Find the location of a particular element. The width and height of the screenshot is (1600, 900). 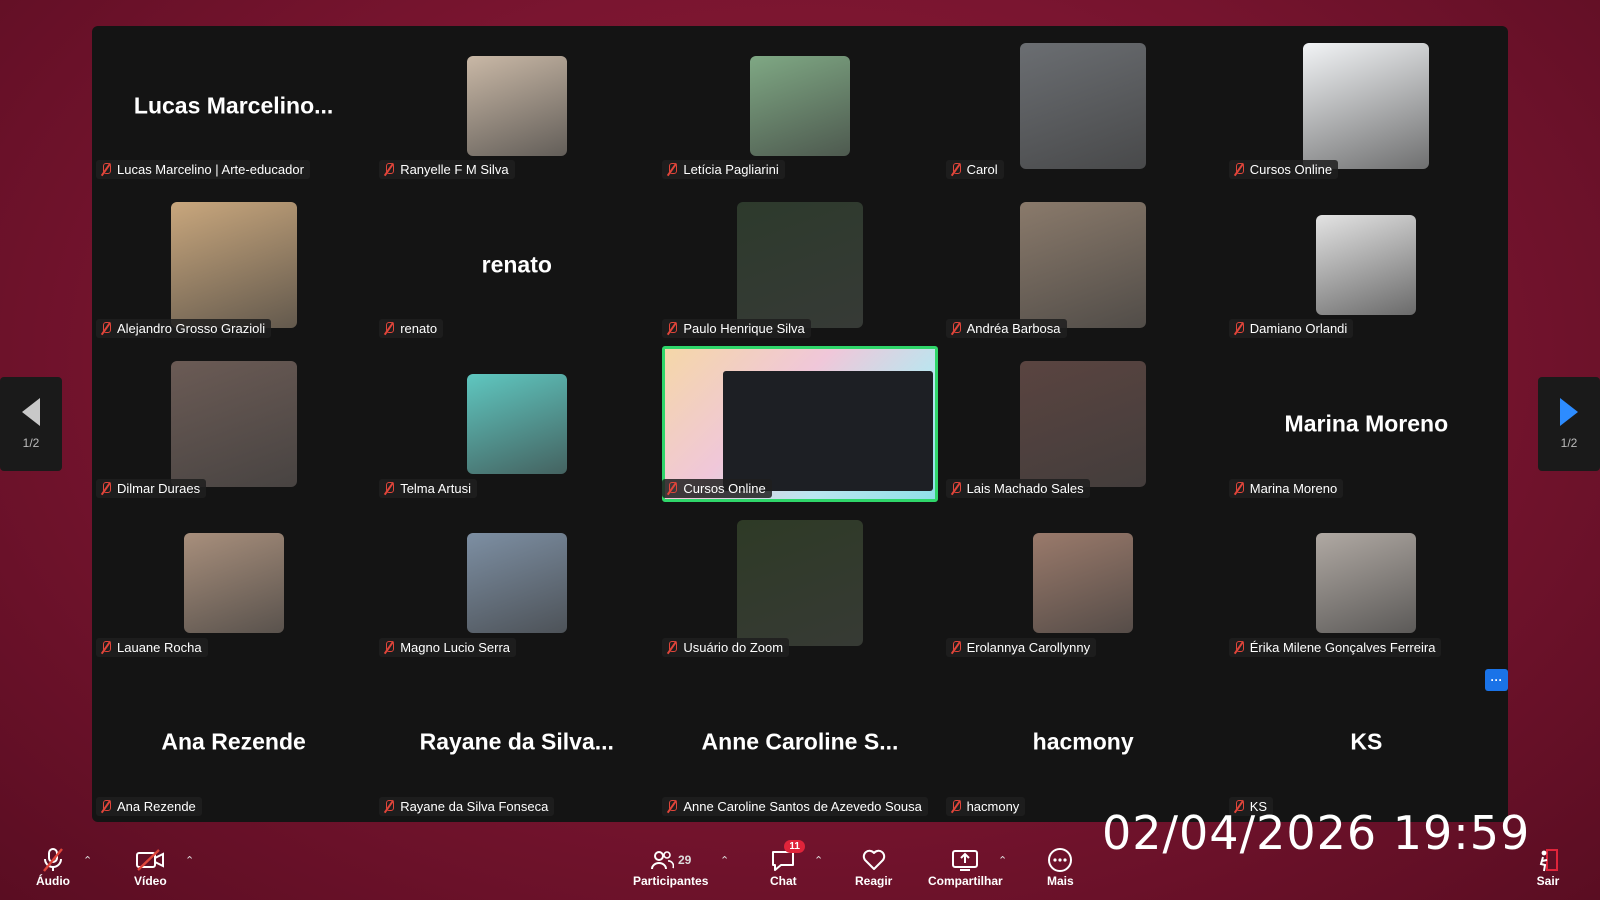

react-button: Reagir is located at coordinates (873, 867).